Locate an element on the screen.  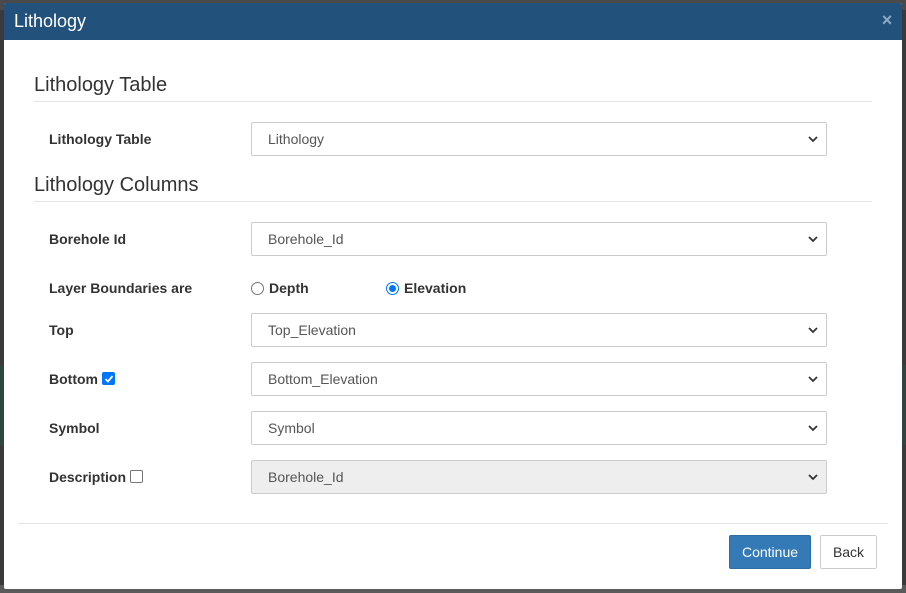
top-value: Top_Elevation is located at coordinates (312, 330).